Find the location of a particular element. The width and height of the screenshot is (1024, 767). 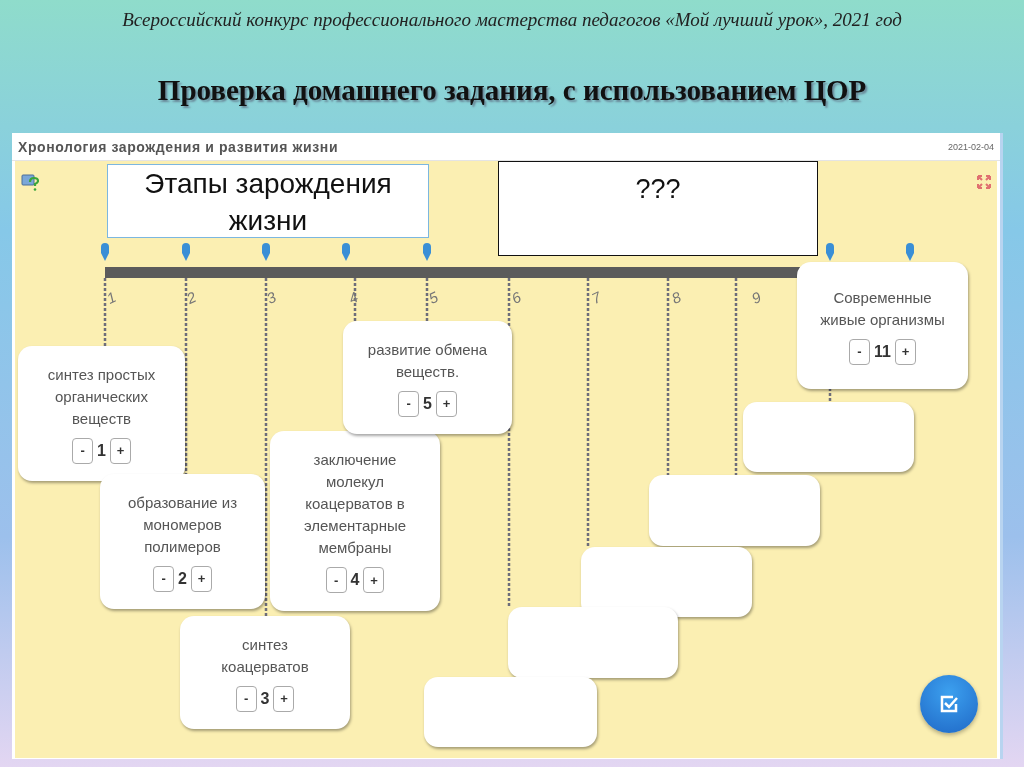

question-box: ??? is located at coordinates (658, 208).